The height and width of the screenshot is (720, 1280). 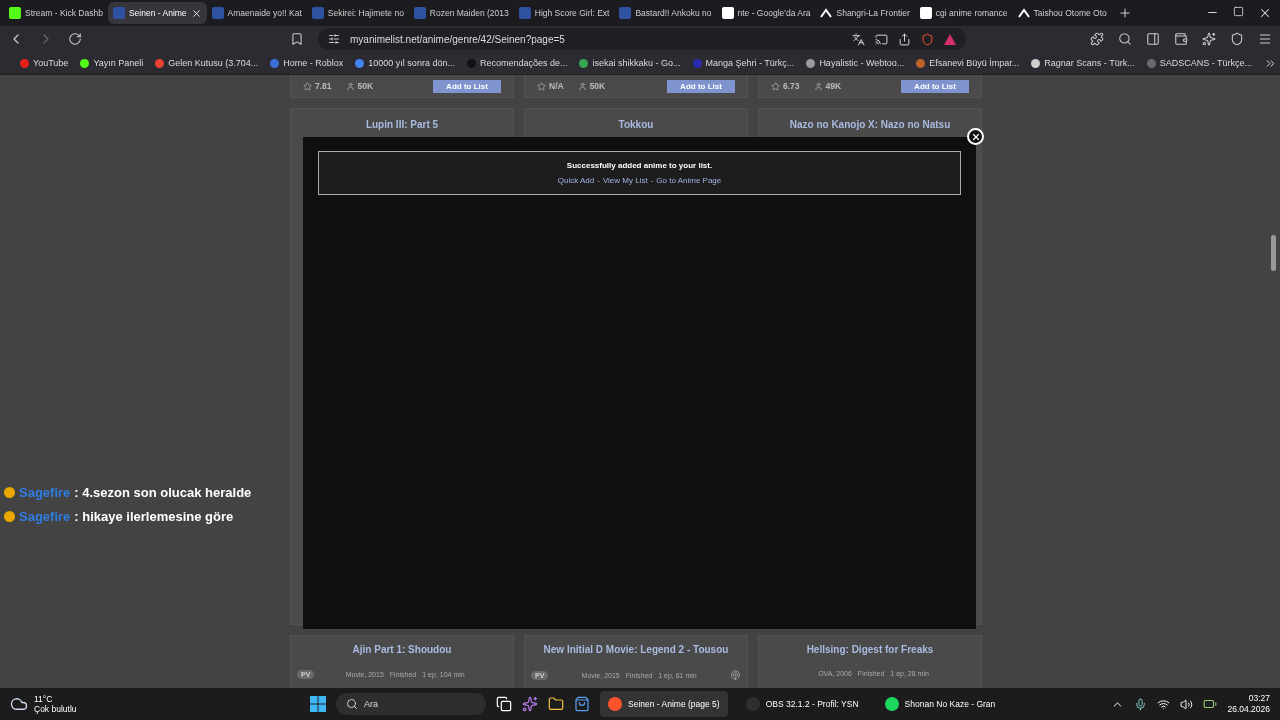 What do you see at coordinates (147, 516) in the screenshot?
I see `chat-message: Sagefire : hikaye ilerlemesine göre` at bounding box center [147, 516].